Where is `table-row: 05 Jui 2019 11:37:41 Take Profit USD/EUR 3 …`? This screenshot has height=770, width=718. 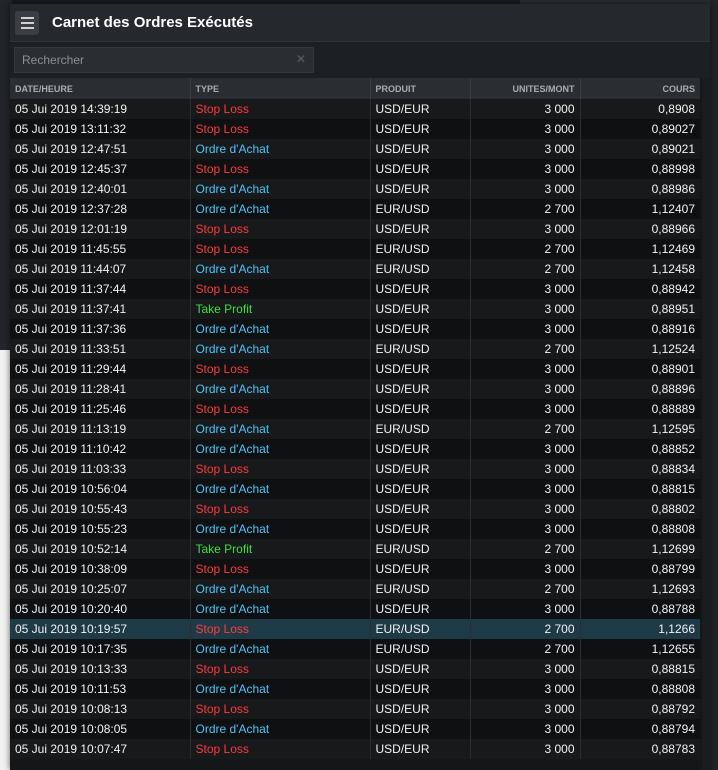
table-row: 05 Jui 2019 11:37:41 Take Profit USD/EUR 3 … is located at coordinates (355, 309).